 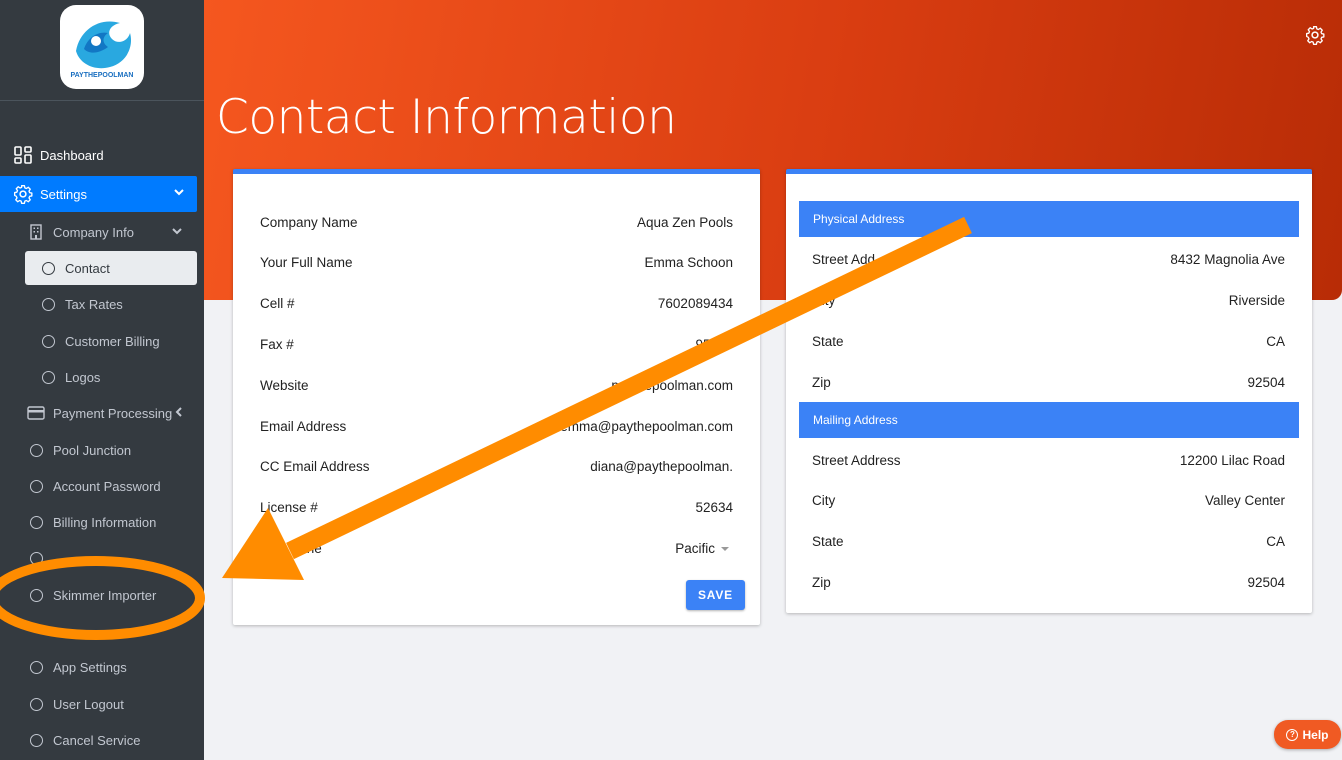 I want to click on field-label: Email Address, so click(x=303, y=426).